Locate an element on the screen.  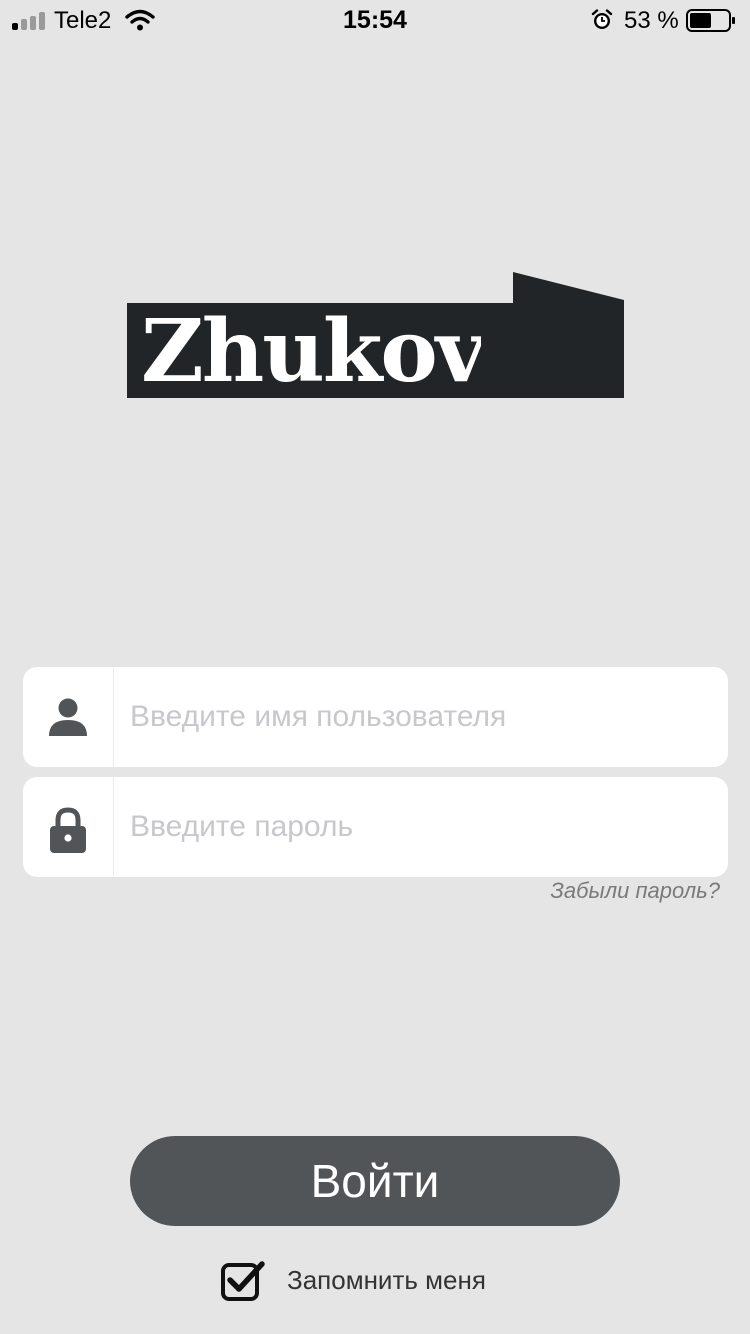
password-field is located at coordinates (375, 827).